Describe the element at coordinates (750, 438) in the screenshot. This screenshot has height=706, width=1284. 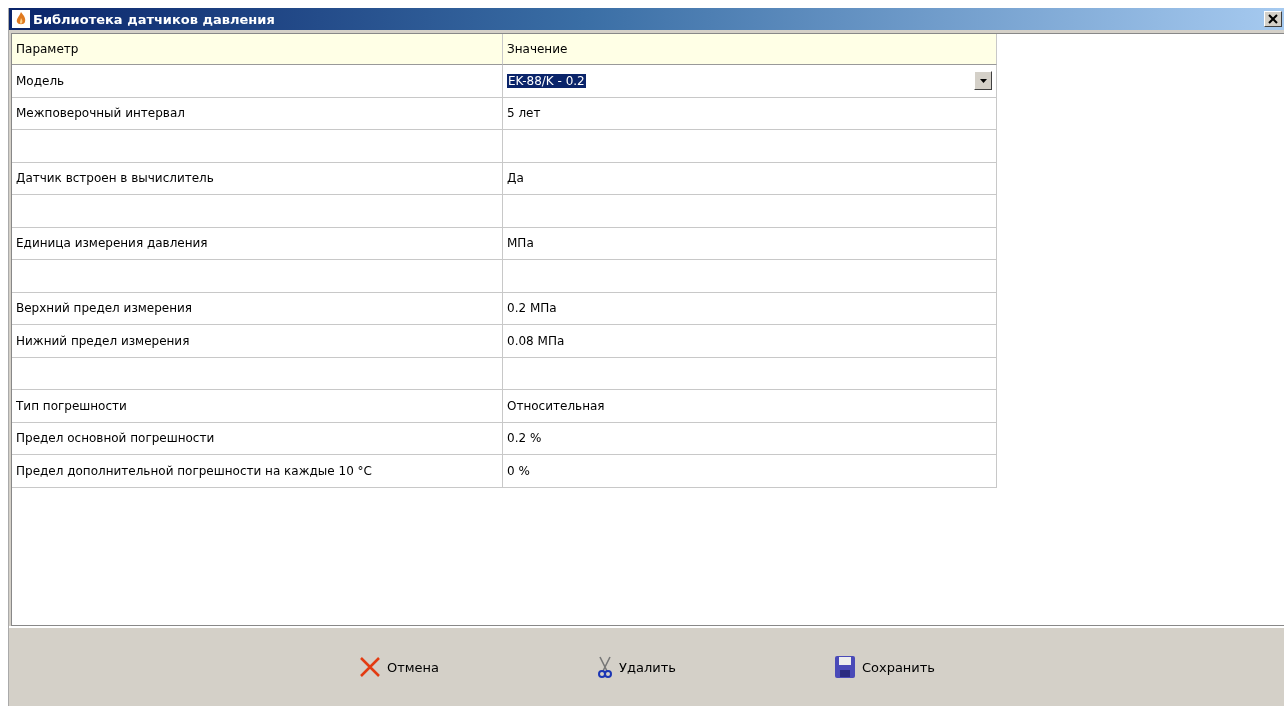
I see `table-cell: 0.2 %` at that location.